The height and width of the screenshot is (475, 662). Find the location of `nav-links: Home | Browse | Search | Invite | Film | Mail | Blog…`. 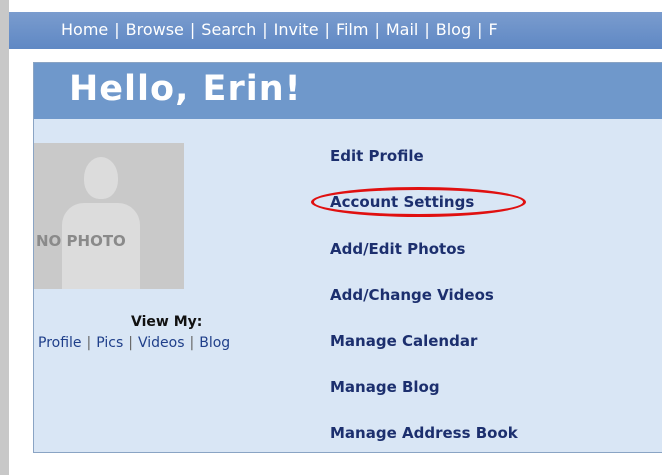

nav-links: Home | Browse | Search | Invite | Film | Mail | Blog… is located at coordinates (279, 29).